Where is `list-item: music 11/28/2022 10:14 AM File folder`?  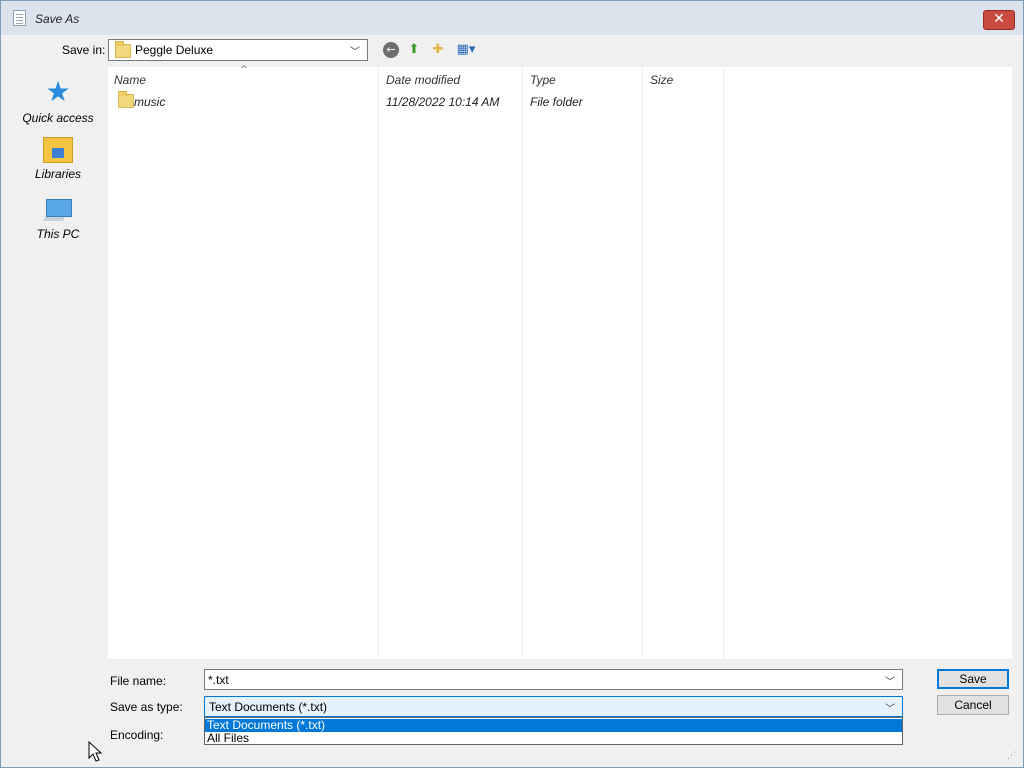 list-item: music 11/28/2022 10:14 AM File folder is located at coordinates (418, 101).